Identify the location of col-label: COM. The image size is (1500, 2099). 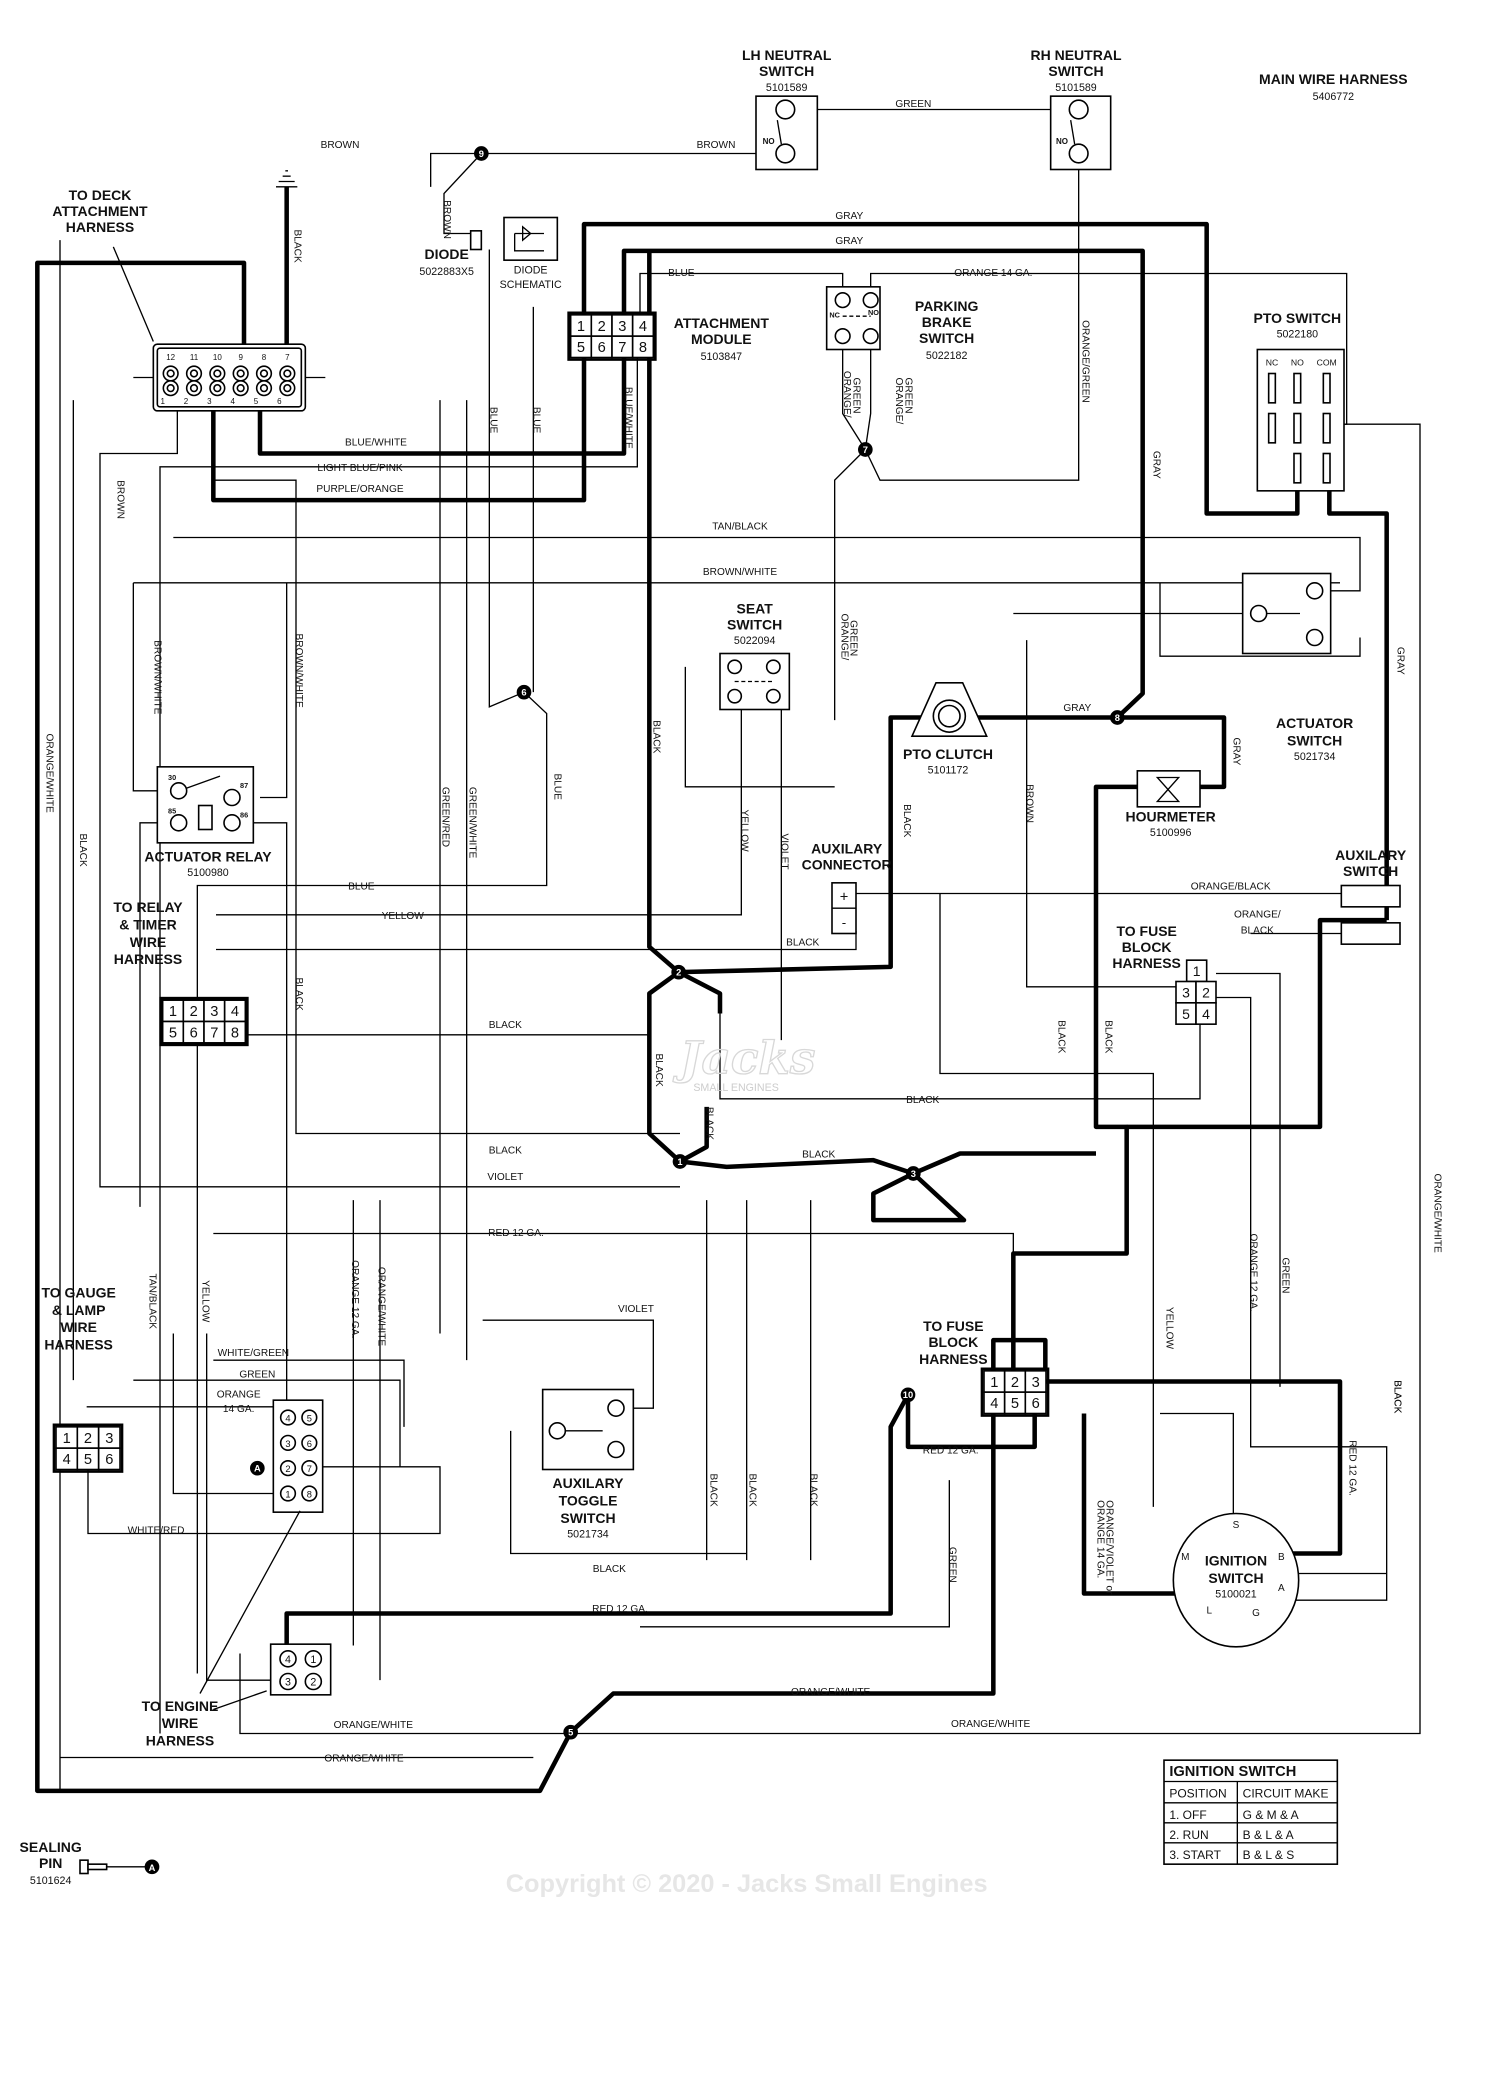
(1327, 363).